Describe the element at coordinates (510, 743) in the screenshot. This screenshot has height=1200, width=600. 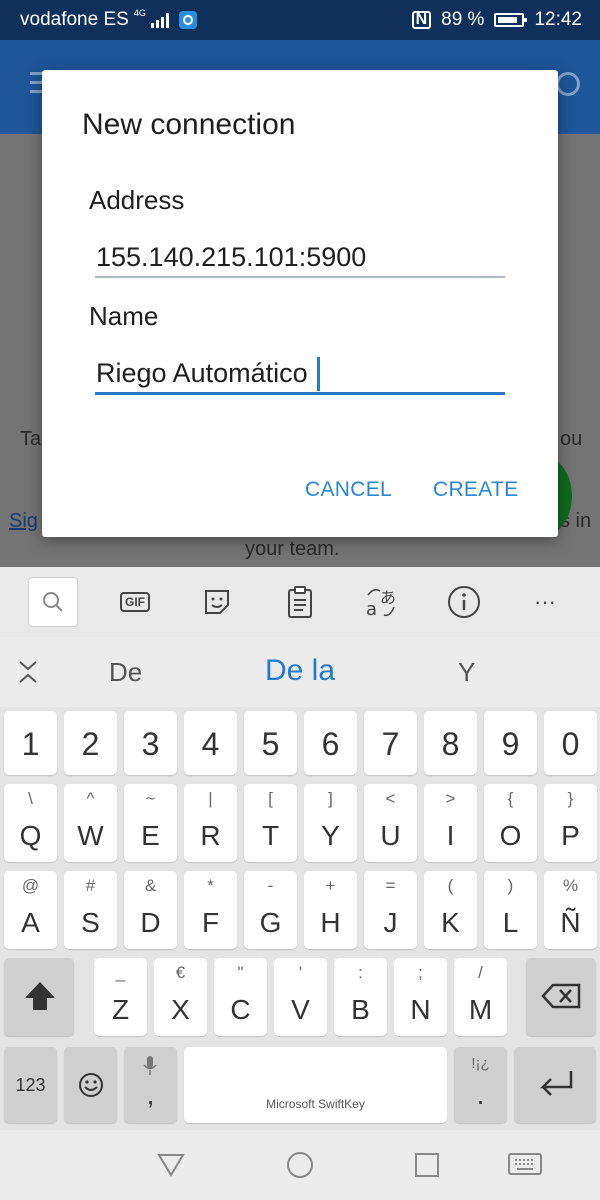
I see `key-9: 9` at that location.